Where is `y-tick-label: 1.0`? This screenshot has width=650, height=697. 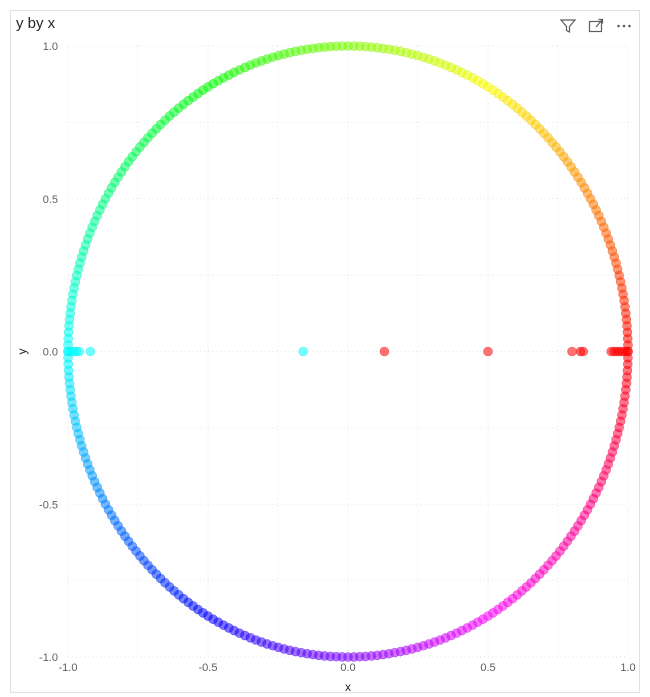 y-tick-label: 1.0 is located at coordinates (50, 47).